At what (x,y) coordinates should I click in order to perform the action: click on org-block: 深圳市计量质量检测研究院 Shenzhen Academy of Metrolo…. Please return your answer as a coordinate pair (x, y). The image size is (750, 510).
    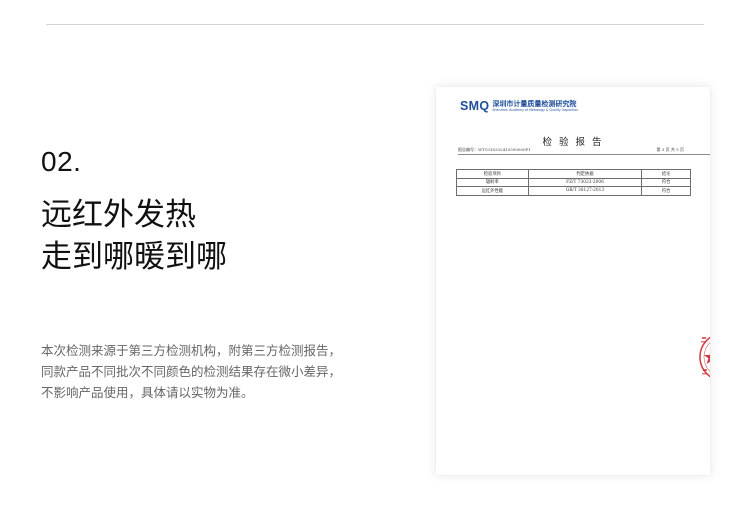
    Looking at the image, I should click on (535, 106).